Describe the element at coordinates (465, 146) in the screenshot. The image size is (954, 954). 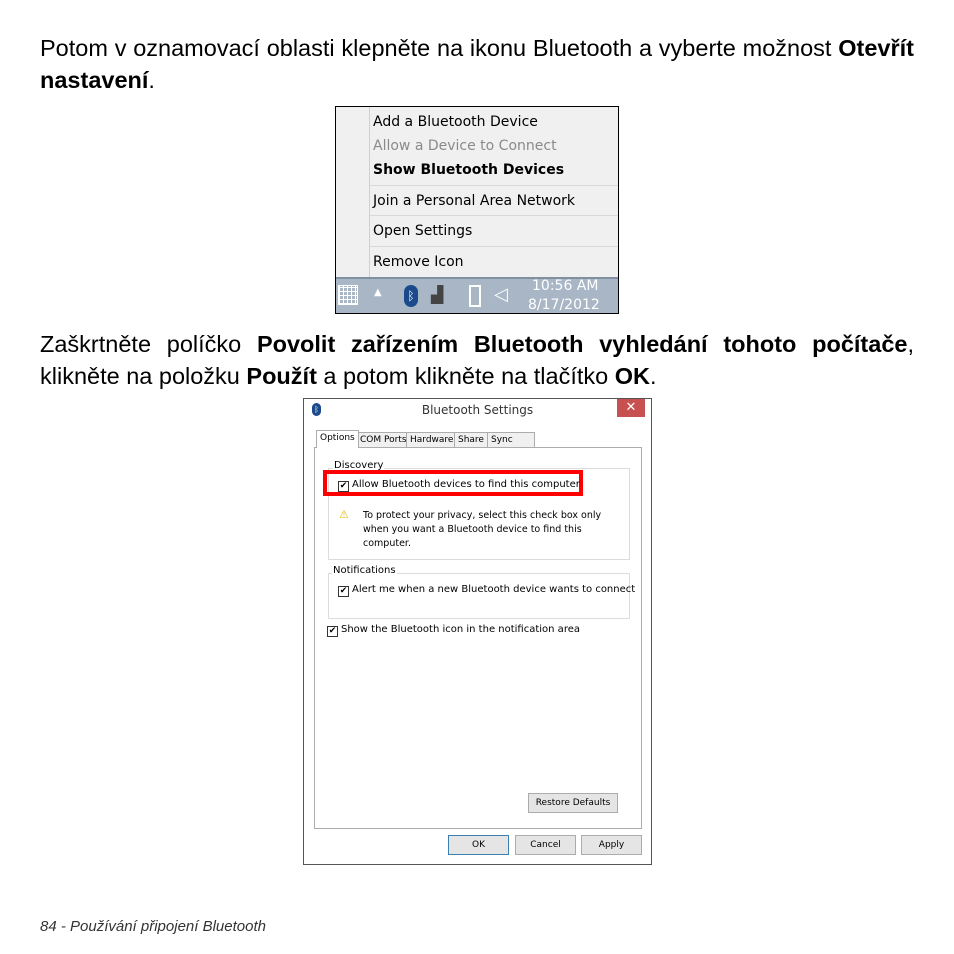
I see `menu-item-allow-device: Allow a Device to Connect` at that location.